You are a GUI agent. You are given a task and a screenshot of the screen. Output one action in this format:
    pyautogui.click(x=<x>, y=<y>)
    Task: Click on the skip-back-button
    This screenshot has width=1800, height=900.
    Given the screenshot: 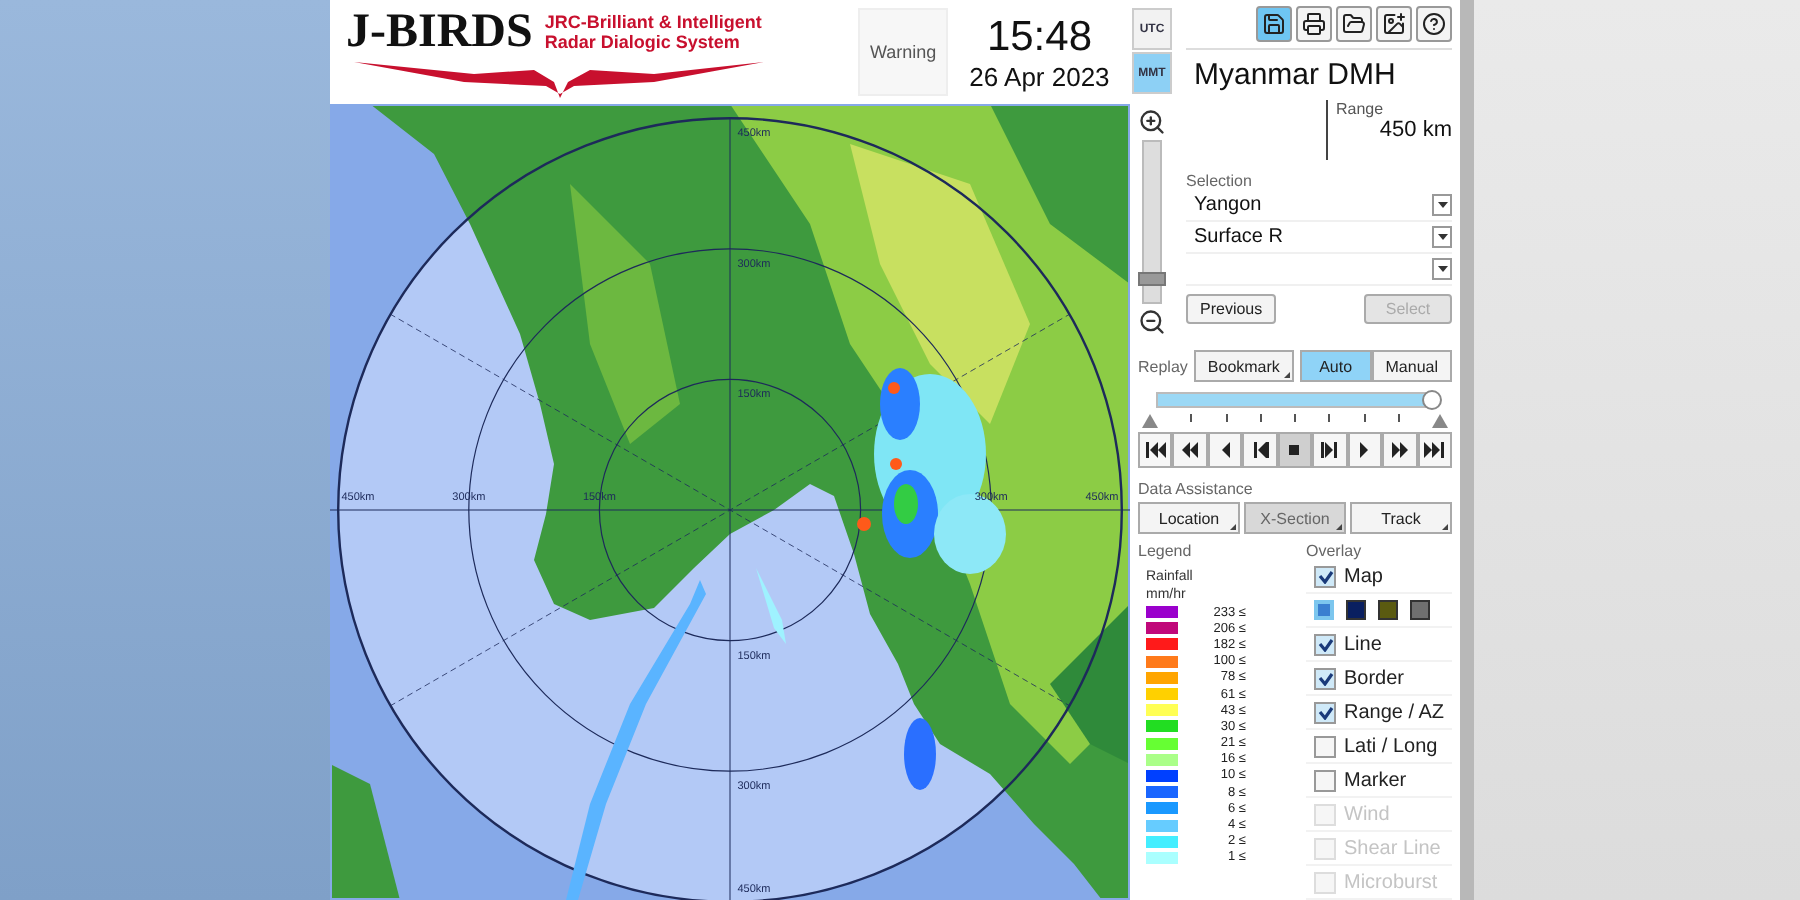 What is the action you would take?
    pyautogui.click(x=1155, y=450)
    